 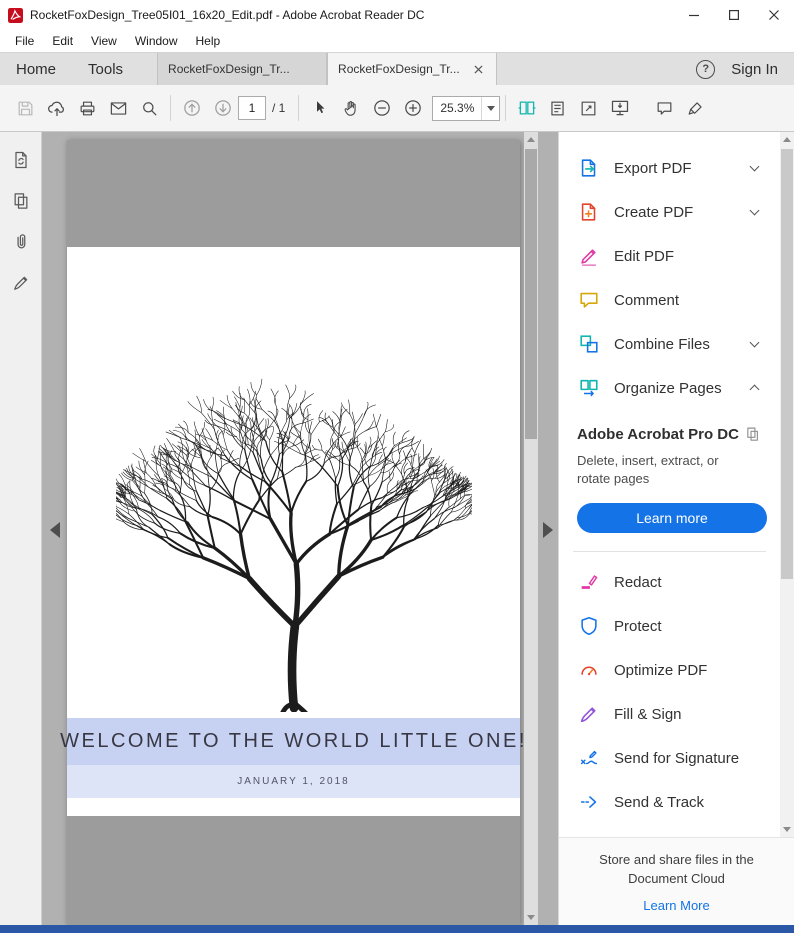 I want to click on create-pdf-icon, so click(x=589, y=212).